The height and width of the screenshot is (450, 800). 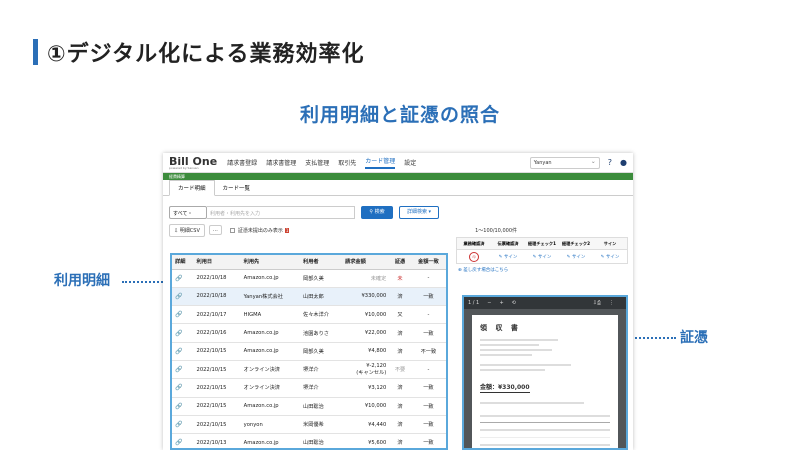 What do you see at coordinates (366, 425) in the screenshot?
I see `cell-amount: ¥4,440` at bounding box center [366, 425].